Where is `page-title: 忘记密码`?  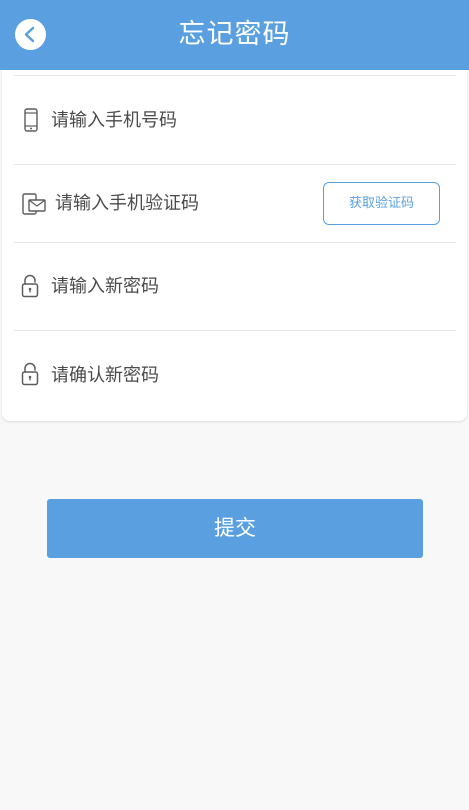
page-title: 忘记密码 is located at coordinates (234, 34).